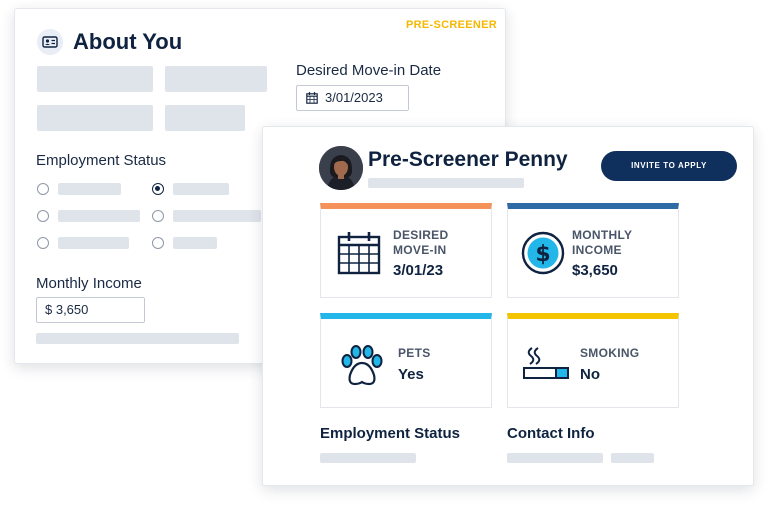 The height and width of the screenshot is (505, 768). I want to click on tile-label-line1: DESIRED, so click(421, 235).